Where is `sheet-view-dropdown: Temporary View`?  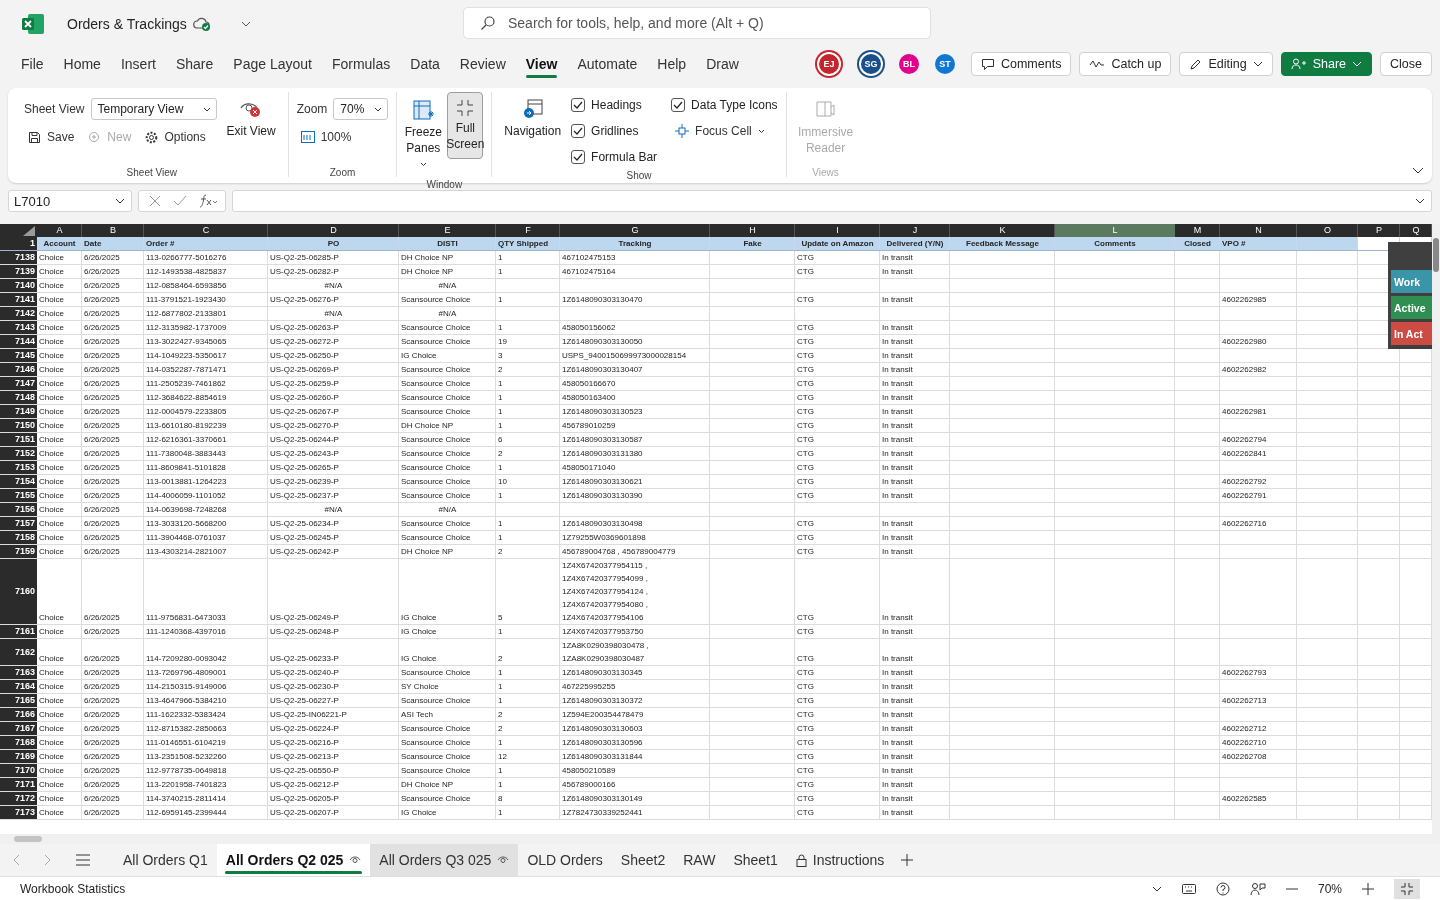 sheet-view-dropdown: Temporary View is located at coordinates (153, 109).